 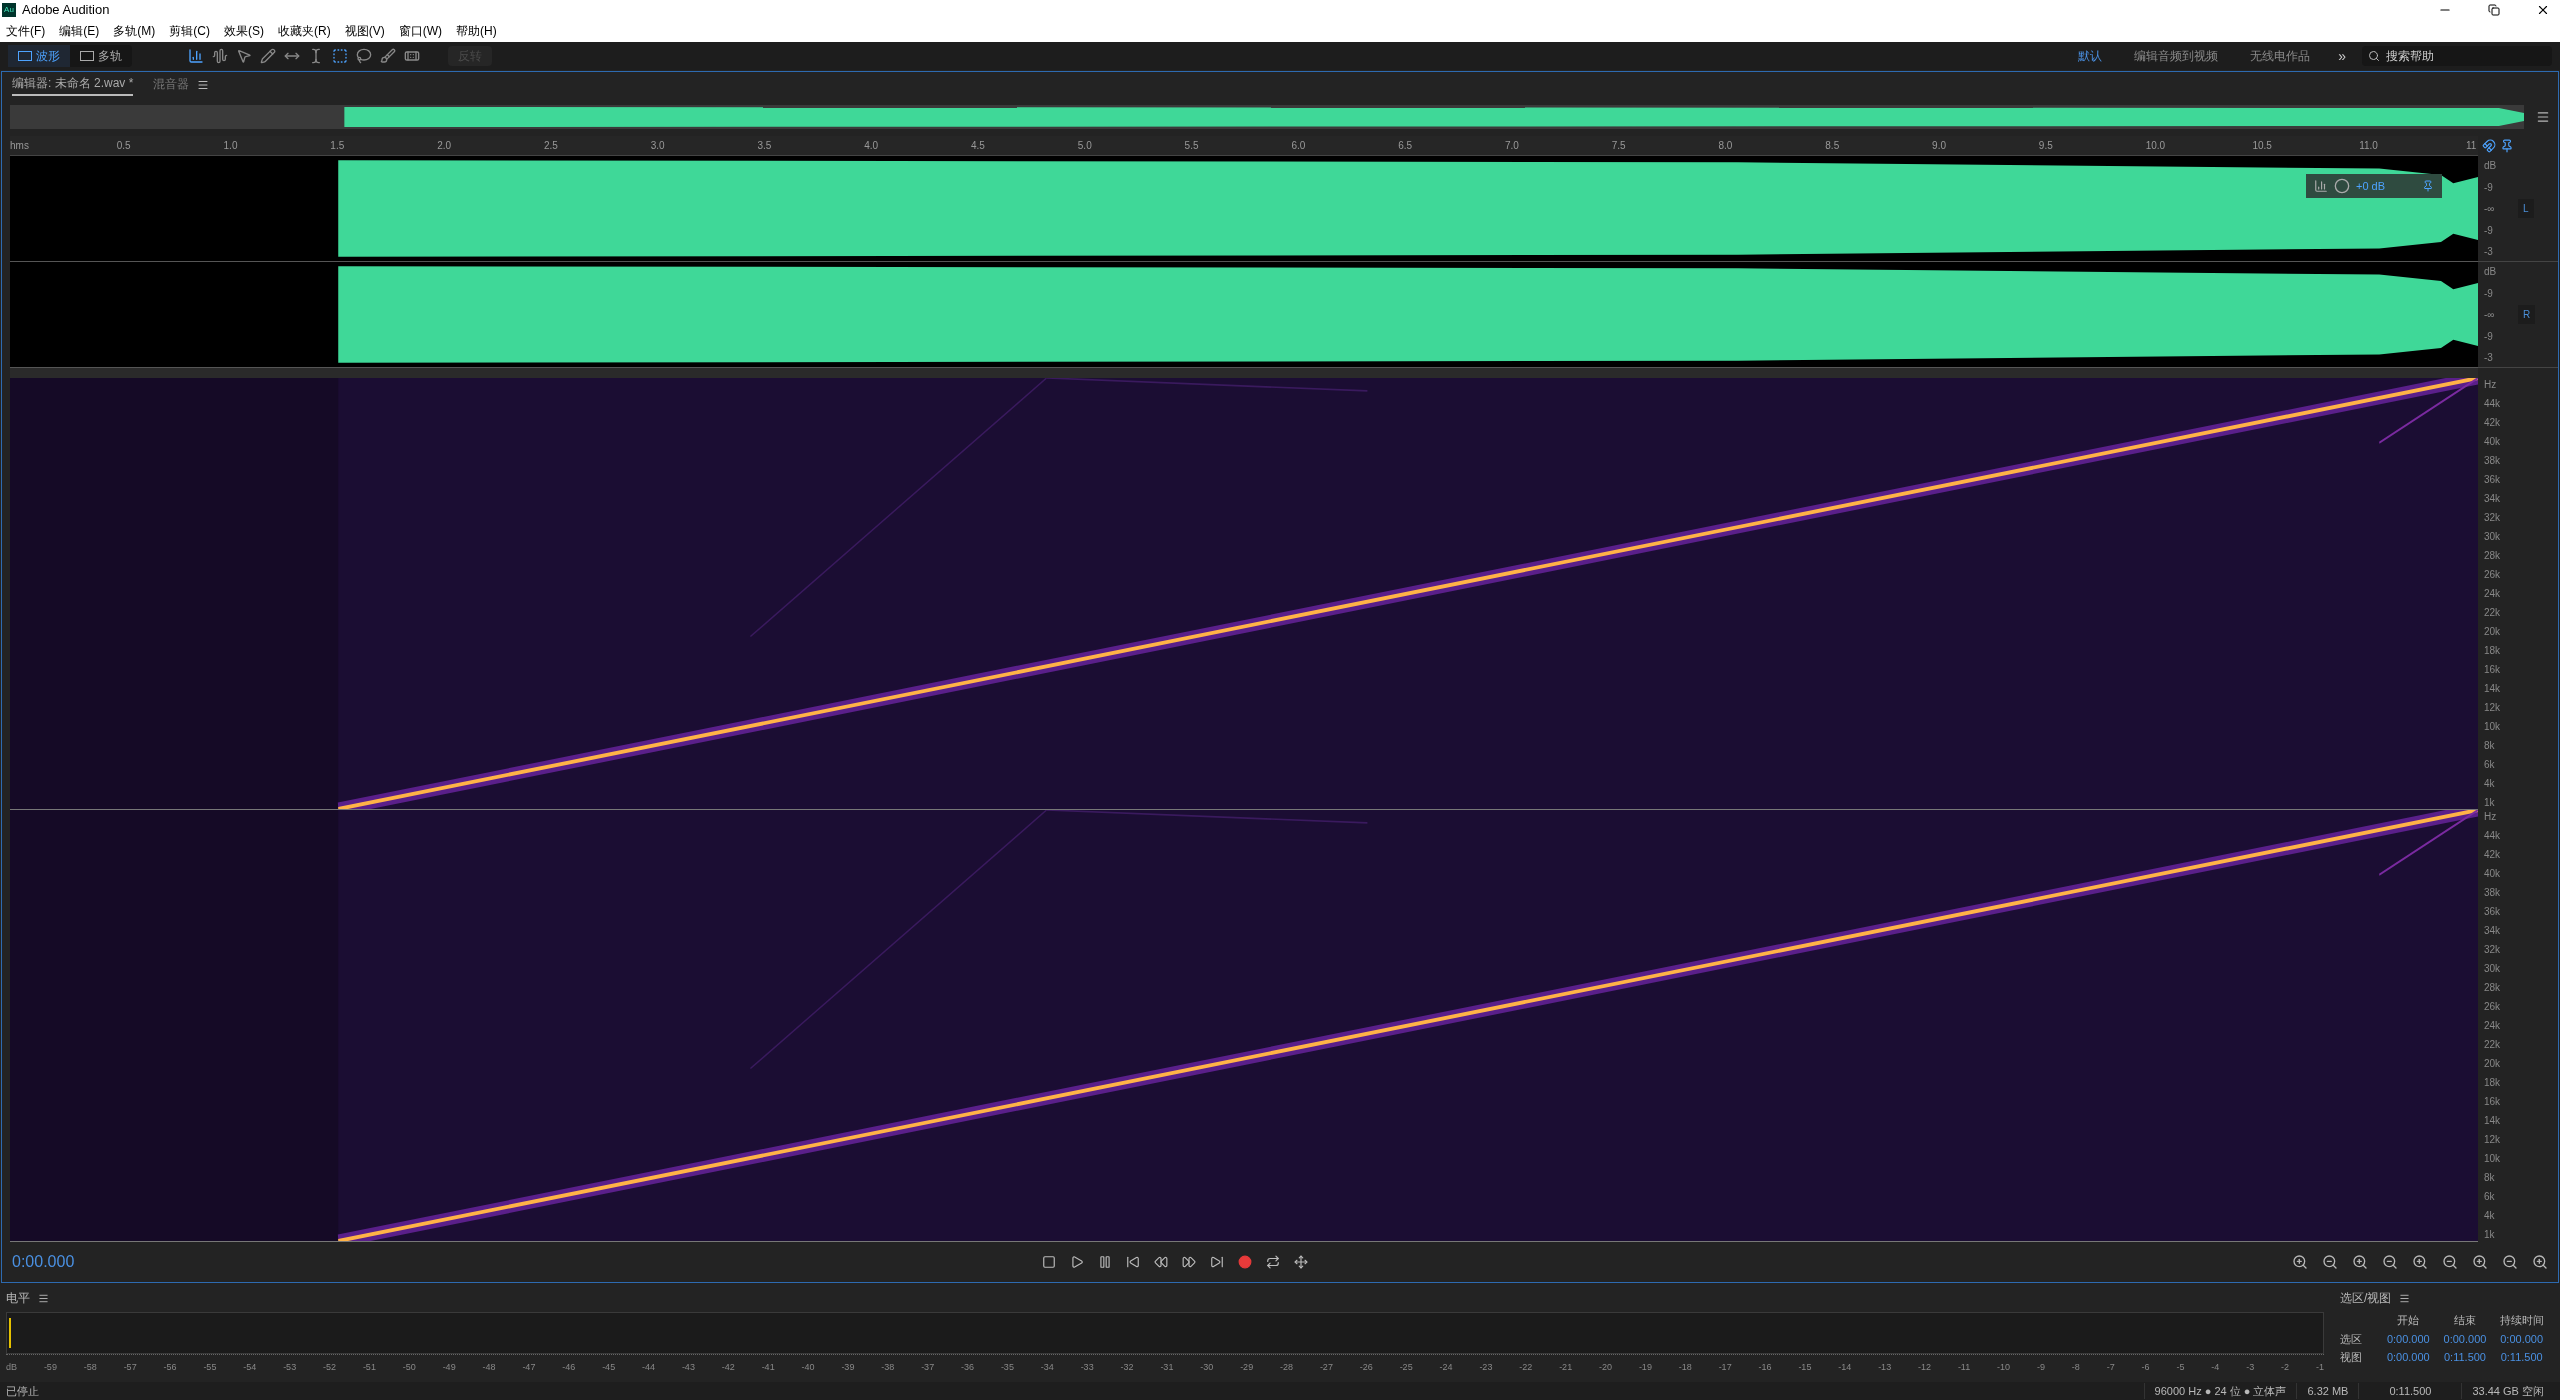 What do you see at coordinates (1133, 1262) in the screenshot?
I see `skip-back-icon` at bounding box center [1133, 1262].